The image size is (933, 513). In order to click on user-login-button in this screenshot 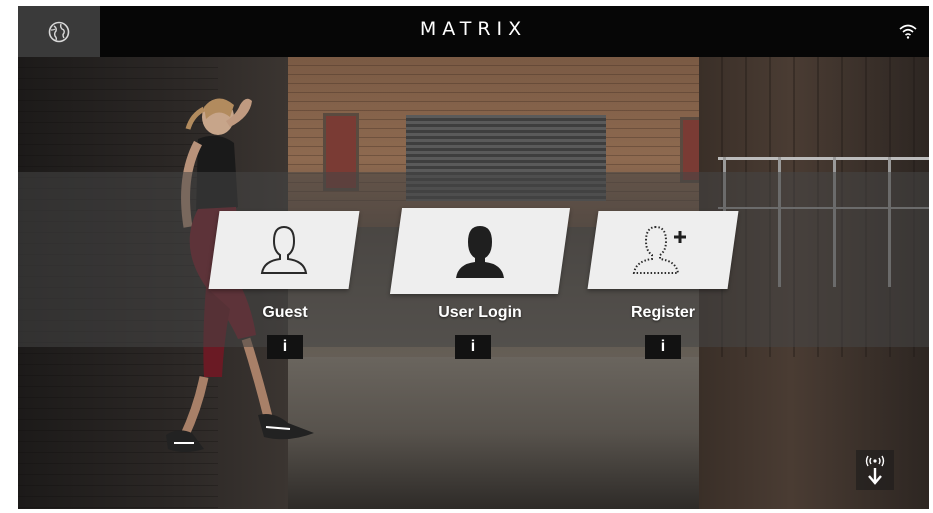, I will do `click(480, 251)`.